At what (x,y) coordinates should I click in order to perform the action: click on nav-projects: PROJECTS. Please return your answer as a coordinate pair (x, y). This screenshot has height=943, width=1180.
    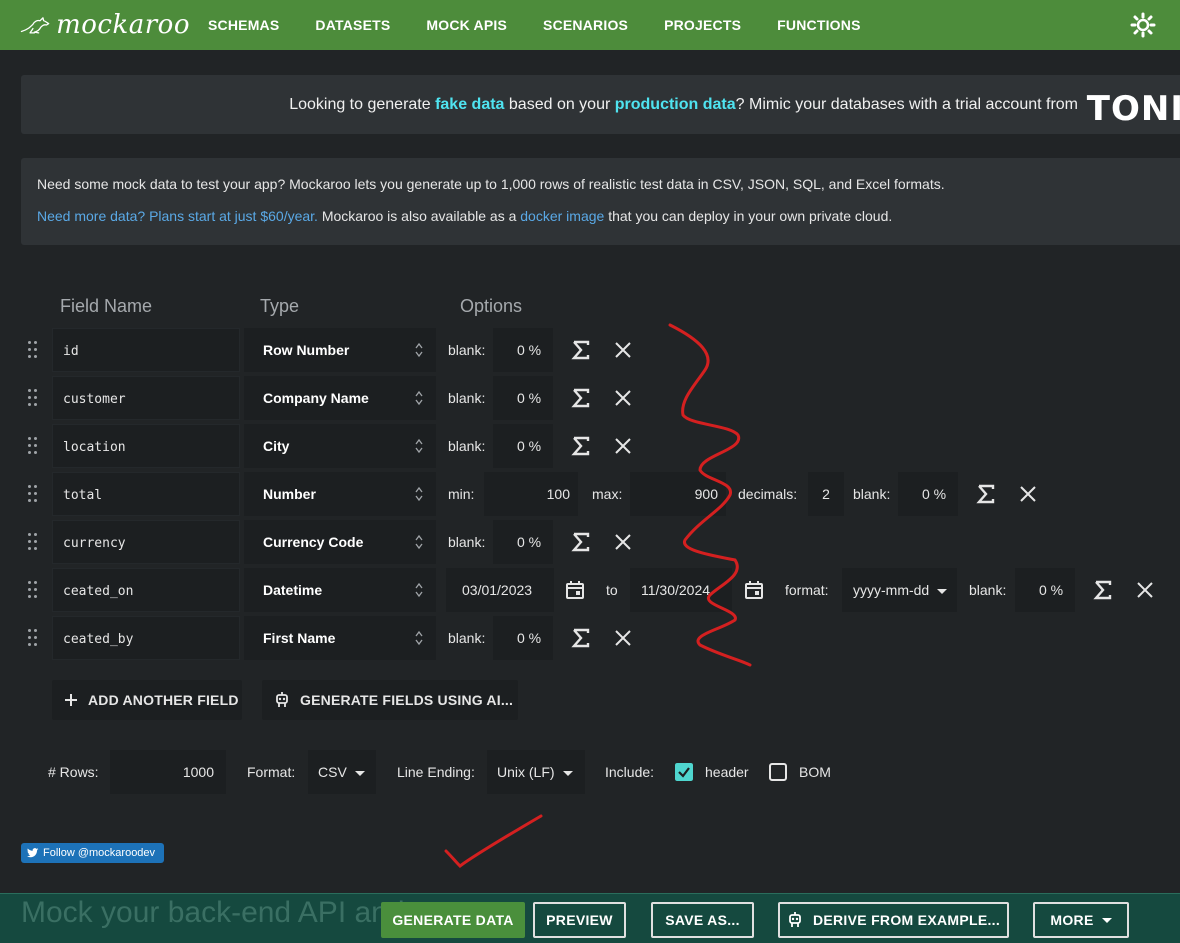
    Looking at the image, I should click on (702, 25).